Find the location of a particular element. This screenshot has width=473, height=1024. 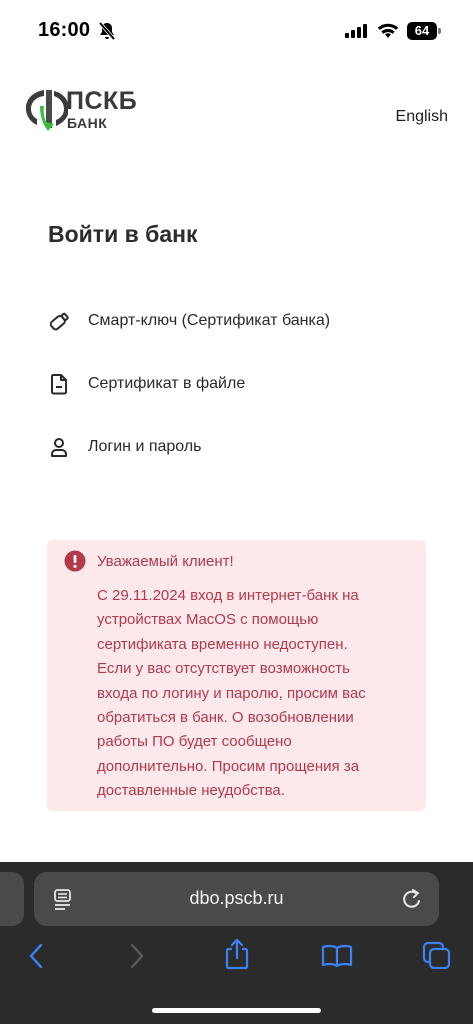

alert-circle-icon is located at coordinates (75, 563).